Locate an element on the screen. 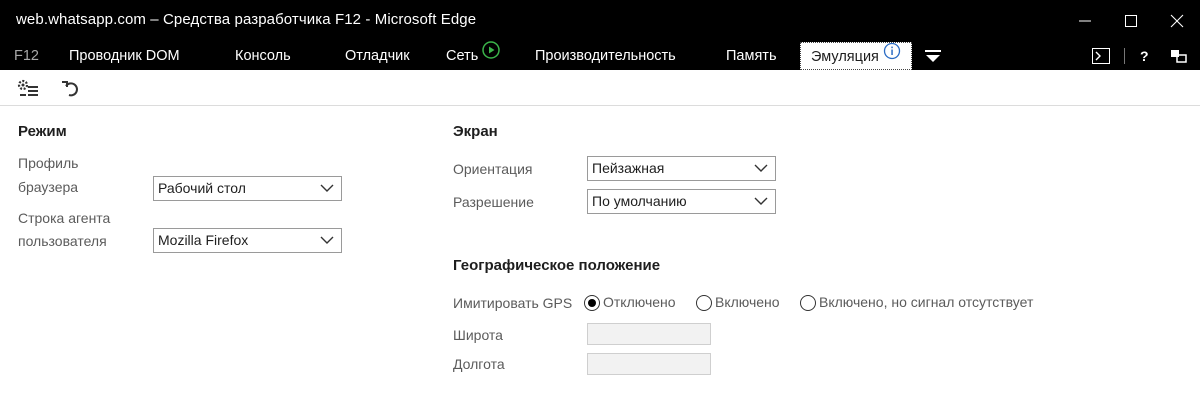 The width and height of the screenshot is (1200, 412). tab-emulation: Эмуляция is located at coordinates (856, 56).